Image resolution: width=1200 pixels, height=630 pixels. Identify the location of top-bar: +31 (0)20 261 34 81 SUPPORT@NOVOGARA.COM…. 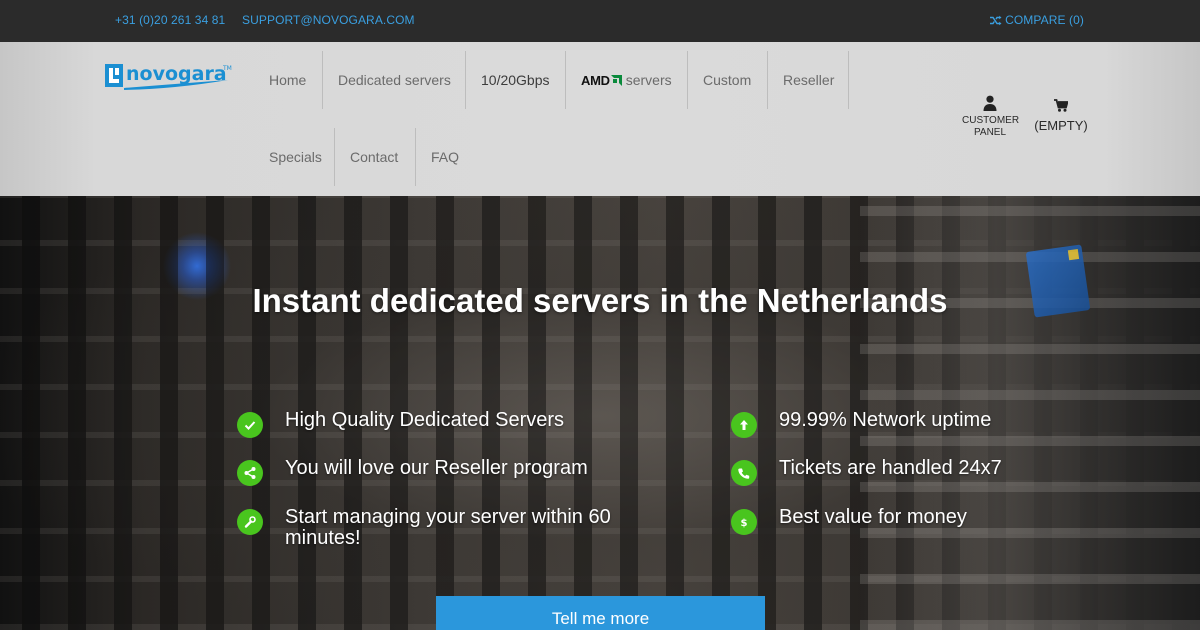
(600, 21).